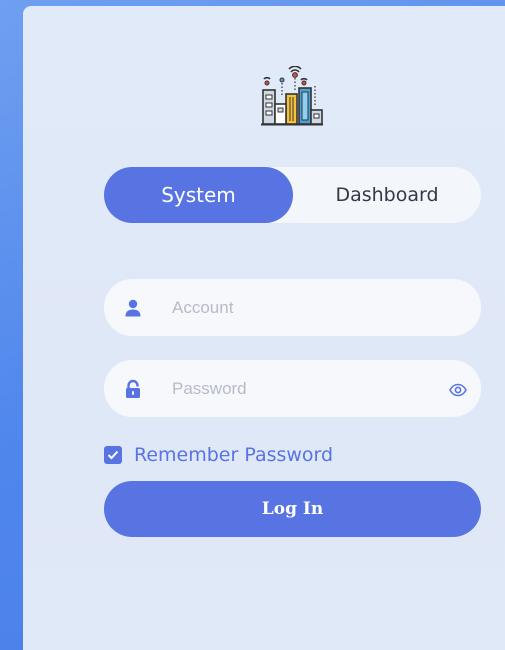 The width and height of the screenshot is (505, 650). What do you see at coordinates (133, 389) in the screenshot?
I see `lock-icon` at bounding box center [133, 389].